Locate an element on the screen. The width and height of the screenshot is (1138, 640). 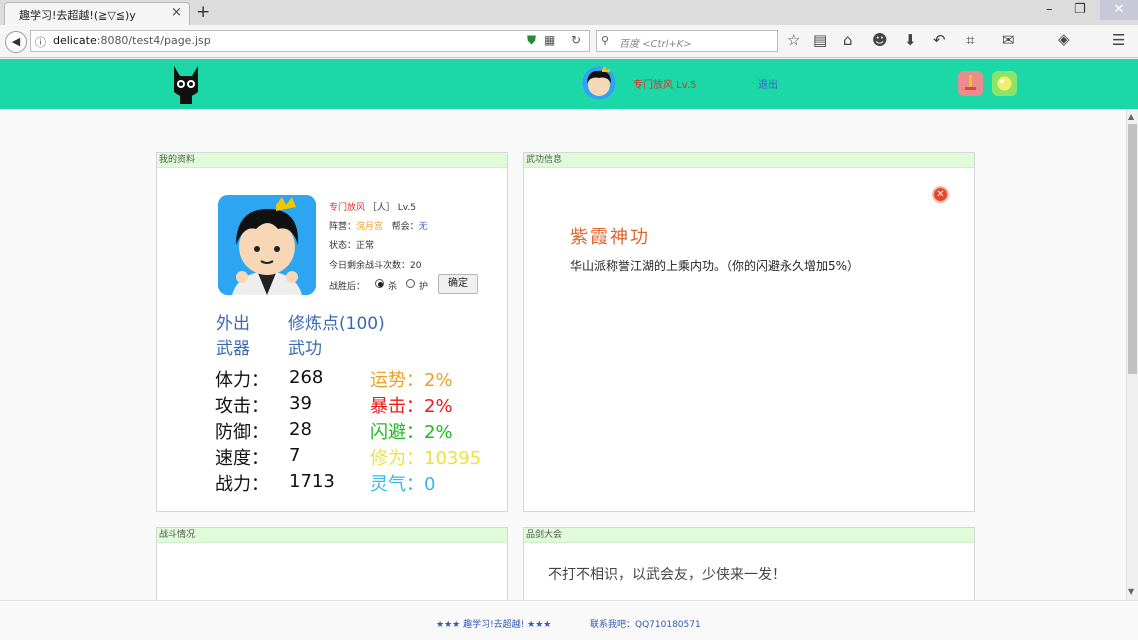
chat-icon: ☻ is located at coordinates (880, 40).